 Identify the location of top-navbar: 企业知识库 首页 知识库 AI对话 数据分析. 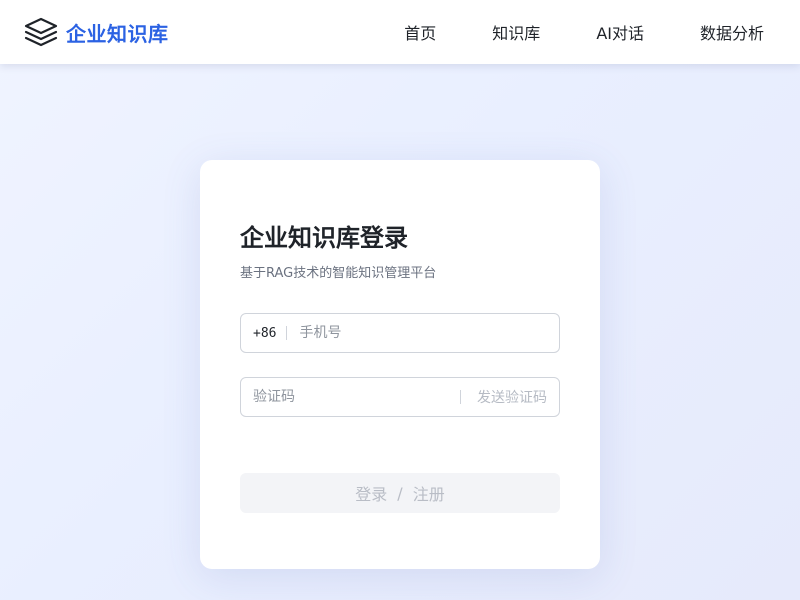
(400, 32).